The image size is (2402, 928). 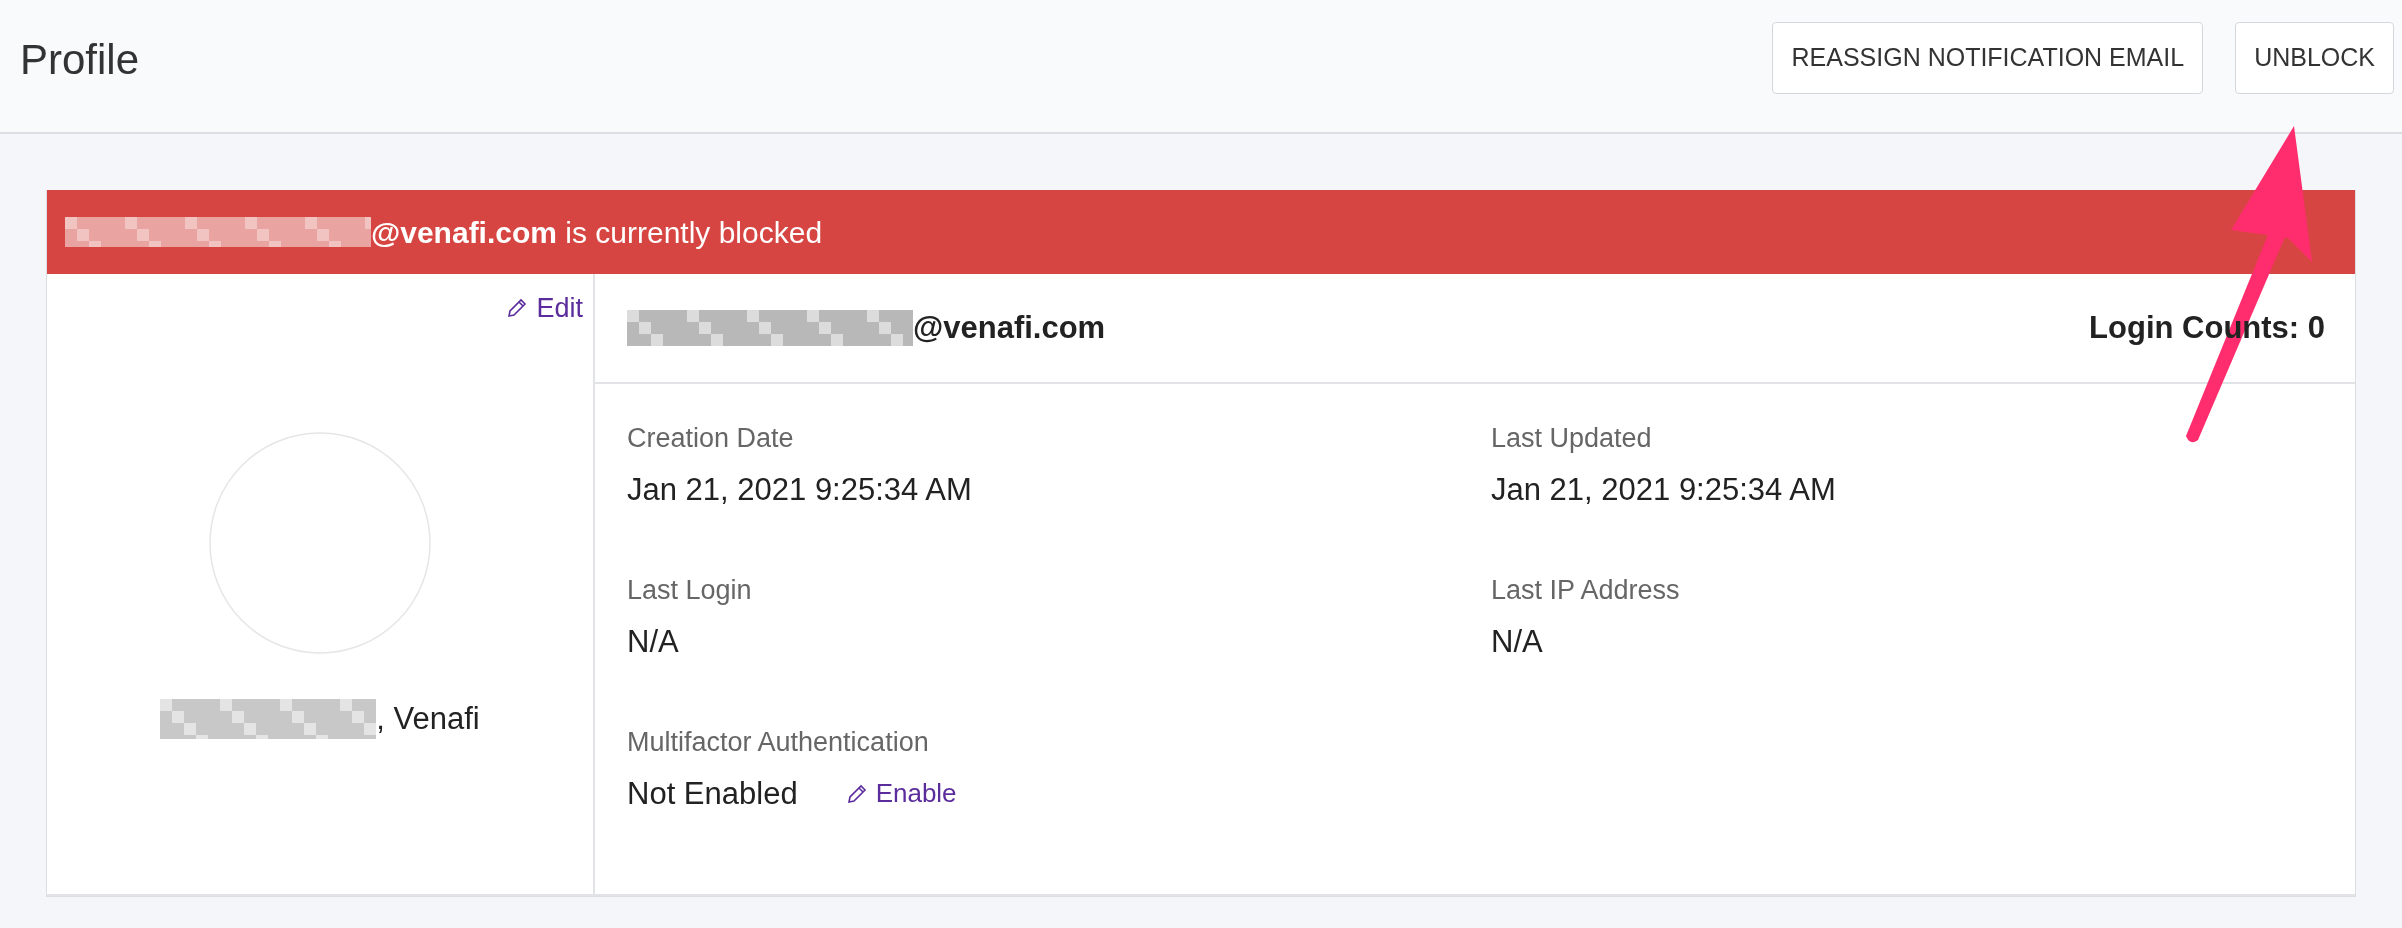 What do you see at coordinates (689, 590) in the screenshot?
I see `field-label: Last Login` at bounding box center [689, 590].